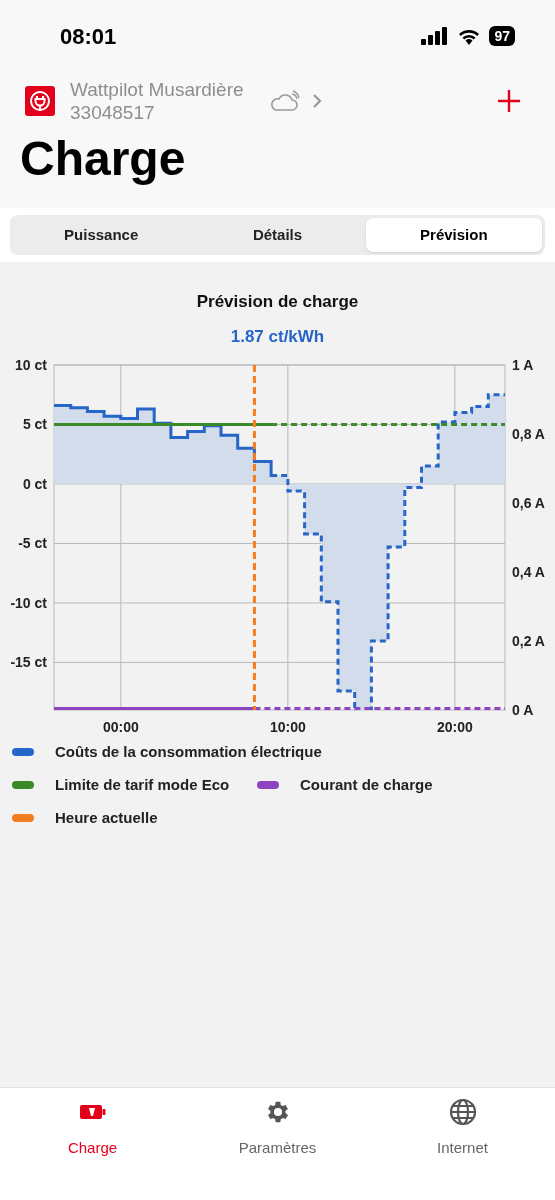 The image size is (555, 1200). Describe the element at coordinates (523, 710) in the screenshot. I see `y-axis-label: 0 A` at that location.